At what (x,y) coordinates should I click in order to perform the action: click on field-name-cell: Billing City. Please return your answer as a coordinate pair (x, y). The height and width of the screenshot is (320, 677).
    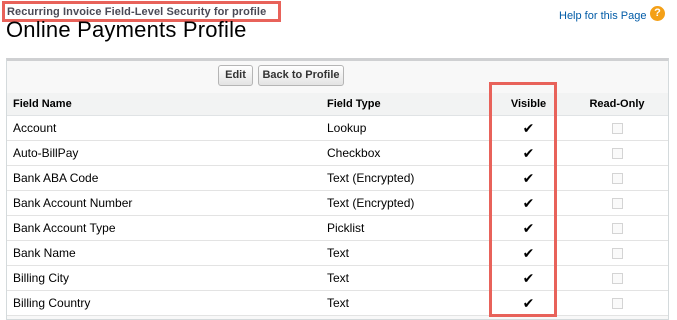
    Looking at the image, I should click on (164, 278).